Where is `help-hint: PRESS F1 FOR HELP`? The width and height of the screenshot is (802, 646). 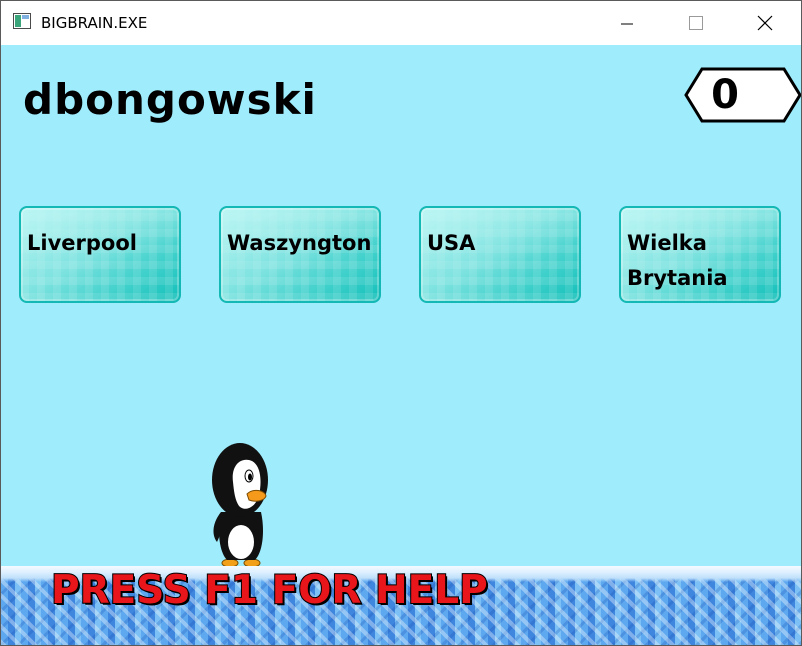
help-hint: PRESS F1 FOR HELP is located at coordinates (269, 590).